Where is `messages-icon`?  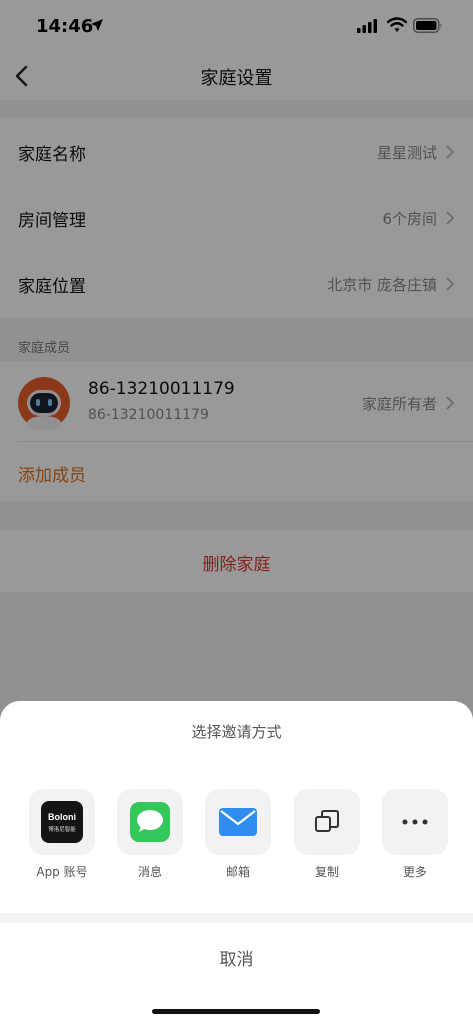
messages-icon is located at coordinates (150, 822).